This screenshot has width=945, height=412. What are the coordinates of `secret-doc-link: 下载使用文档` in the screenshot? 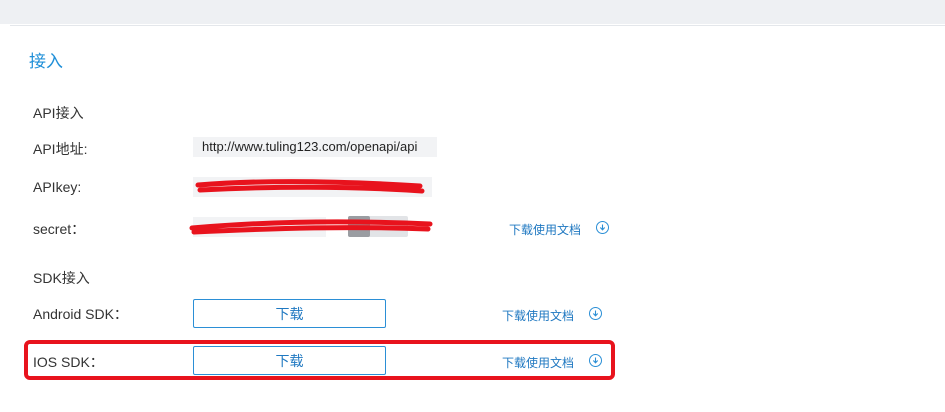 It's located at (545, 229).